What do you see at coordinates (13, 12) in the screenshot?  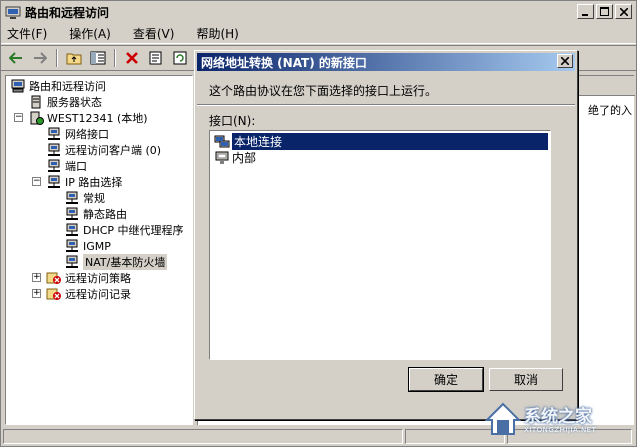 I see `routing-app-icon` at bounding box center [13, 12].